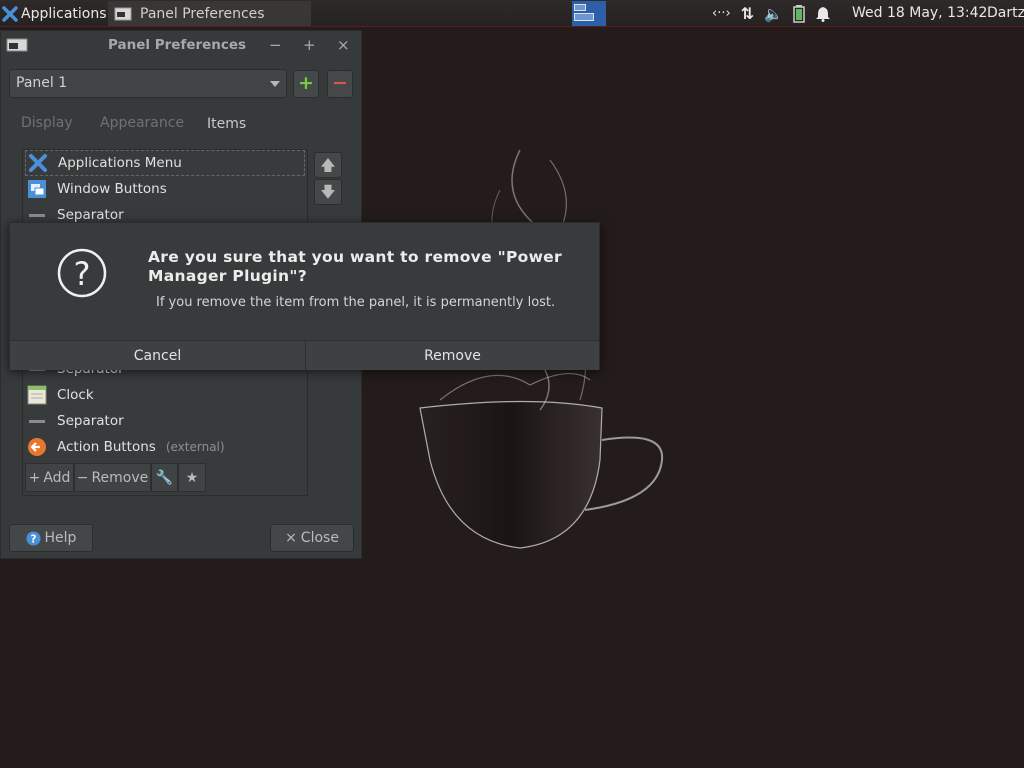 The height and width of the screenshot is (768, 1024). I want to click on chevron-down-icon, so click(275, 84).